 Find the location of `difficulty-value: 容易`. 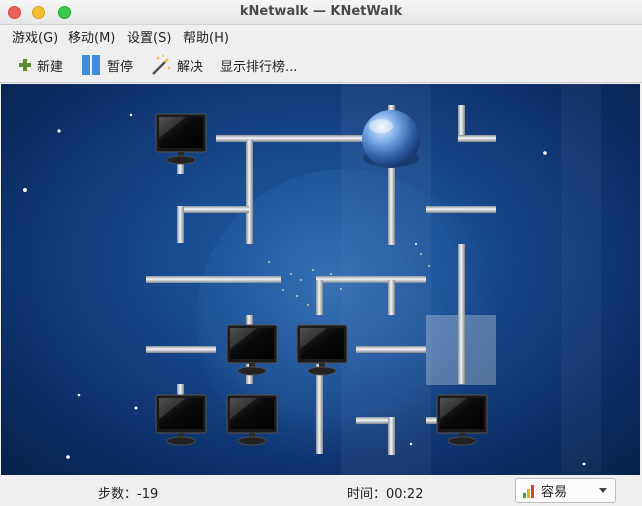

difficulty-value: 容易 is located at coordinates (554, 492).